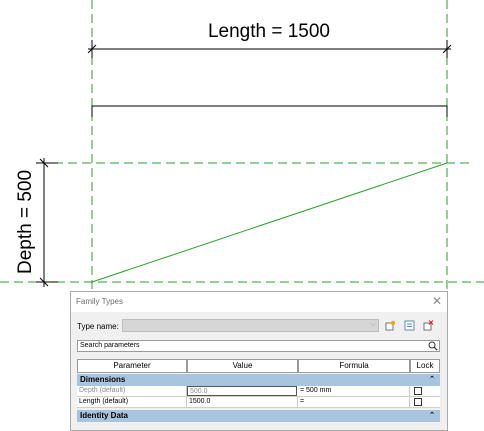 This screenshot has height=431, width=484. I want to click on depth-dimension: Depth = 500, so click(36, 222).